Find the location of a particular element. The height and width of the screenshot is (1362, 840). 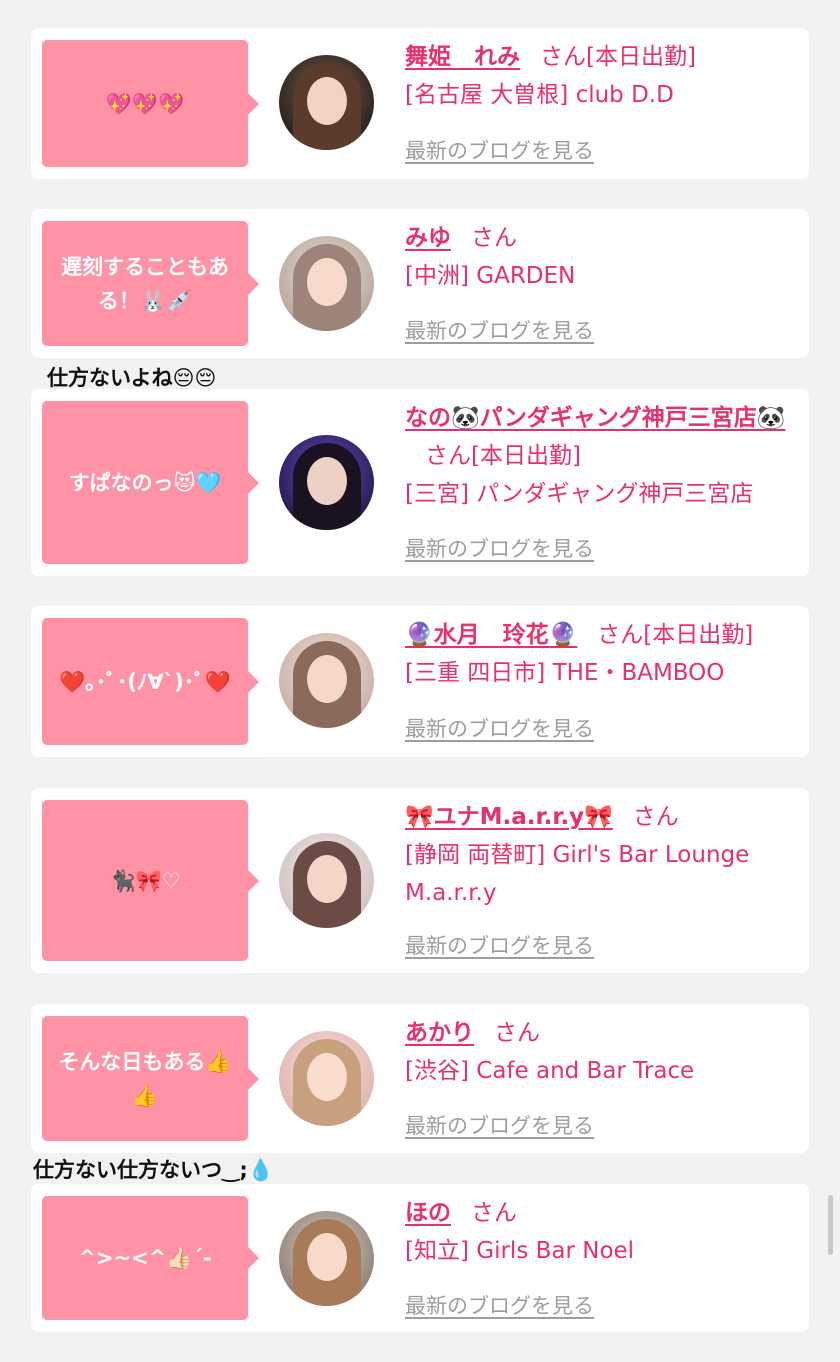

cast-name-link: みゆ is located at coordinates (428, 238).